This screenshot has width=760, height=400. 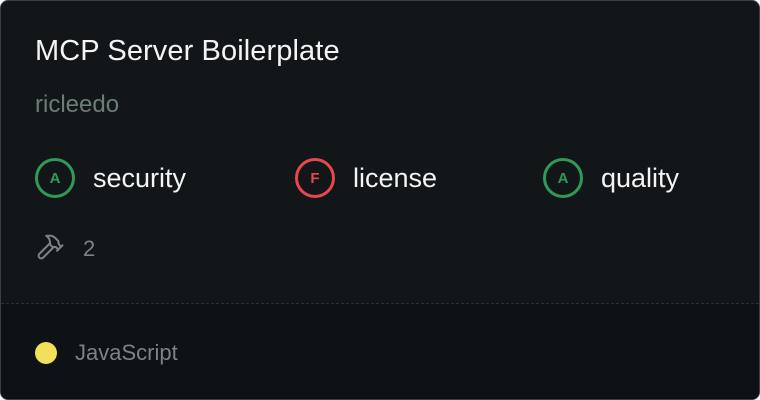 I want to click on hammer-icon, so click(x=50, y=249).